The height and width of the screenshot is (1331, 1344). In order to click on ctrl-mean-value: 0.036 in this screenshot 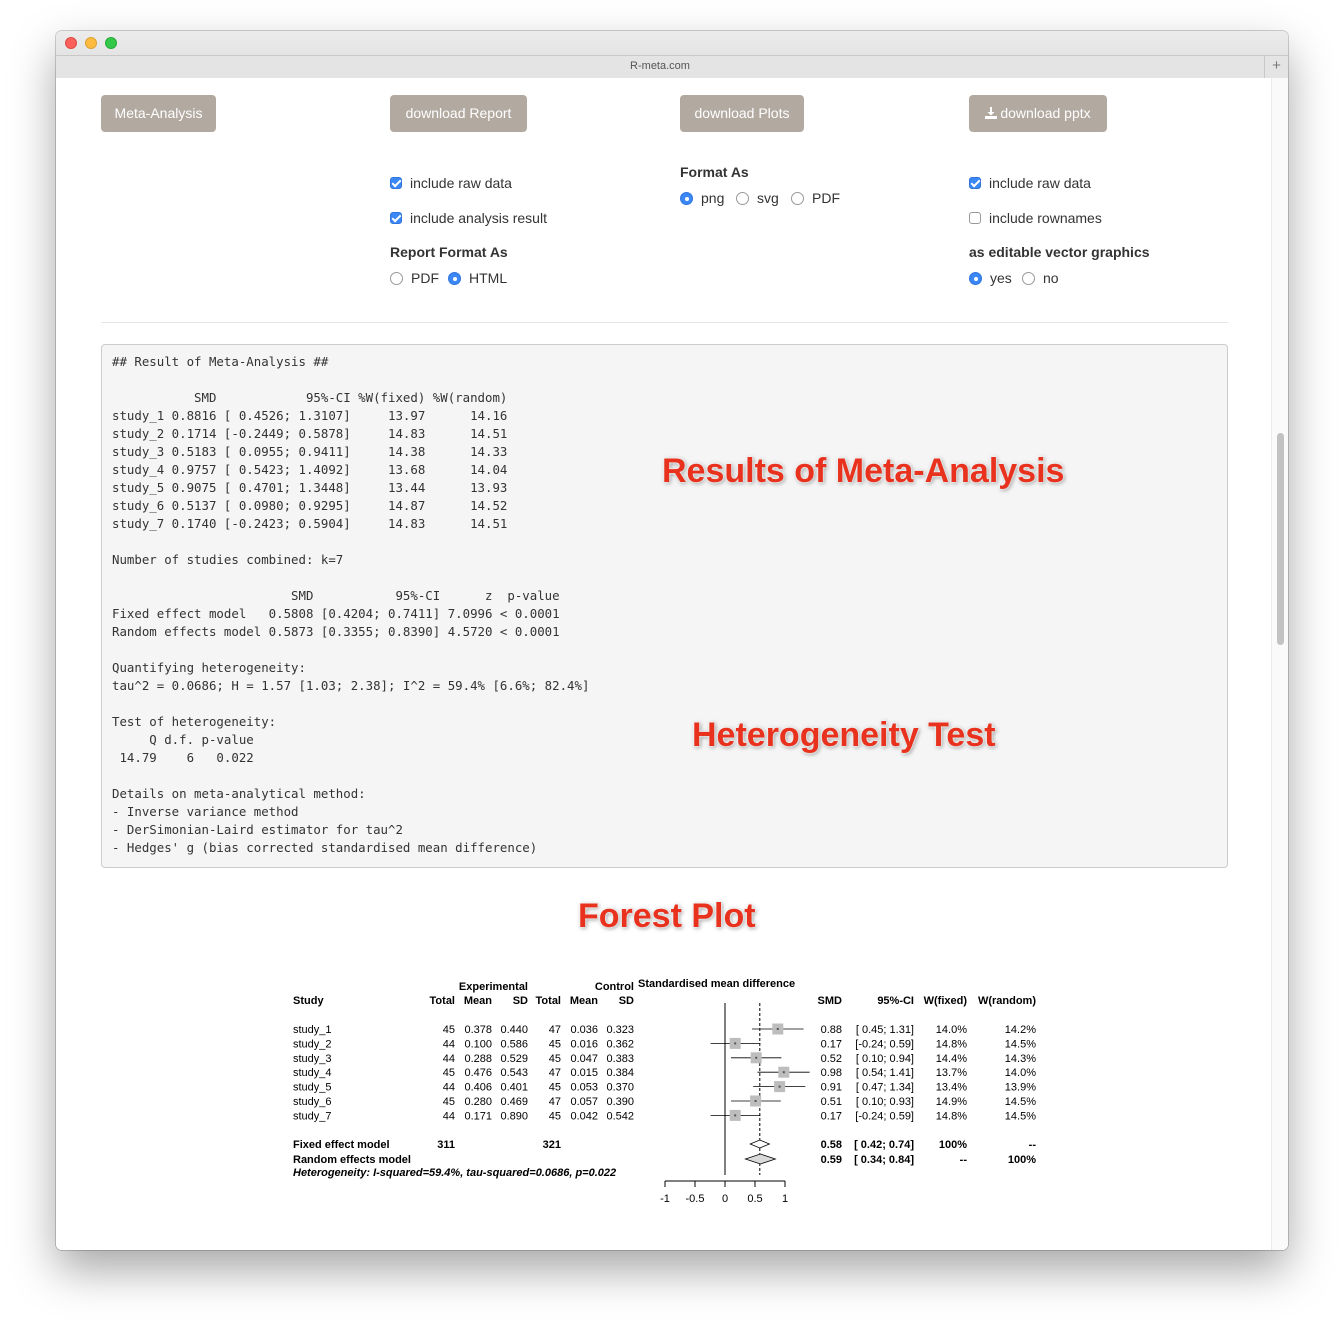, I will do `click(584, 1030)`.